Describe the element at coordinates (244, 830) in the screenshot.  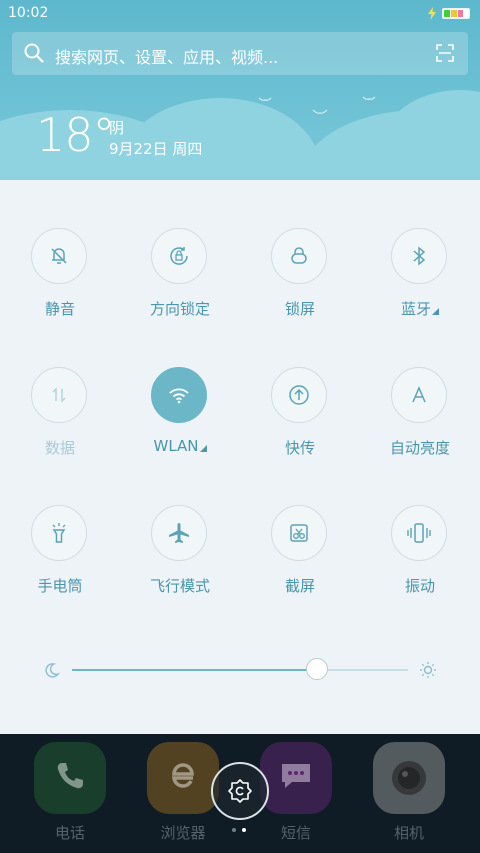
I see `page-dot-active` at that location.